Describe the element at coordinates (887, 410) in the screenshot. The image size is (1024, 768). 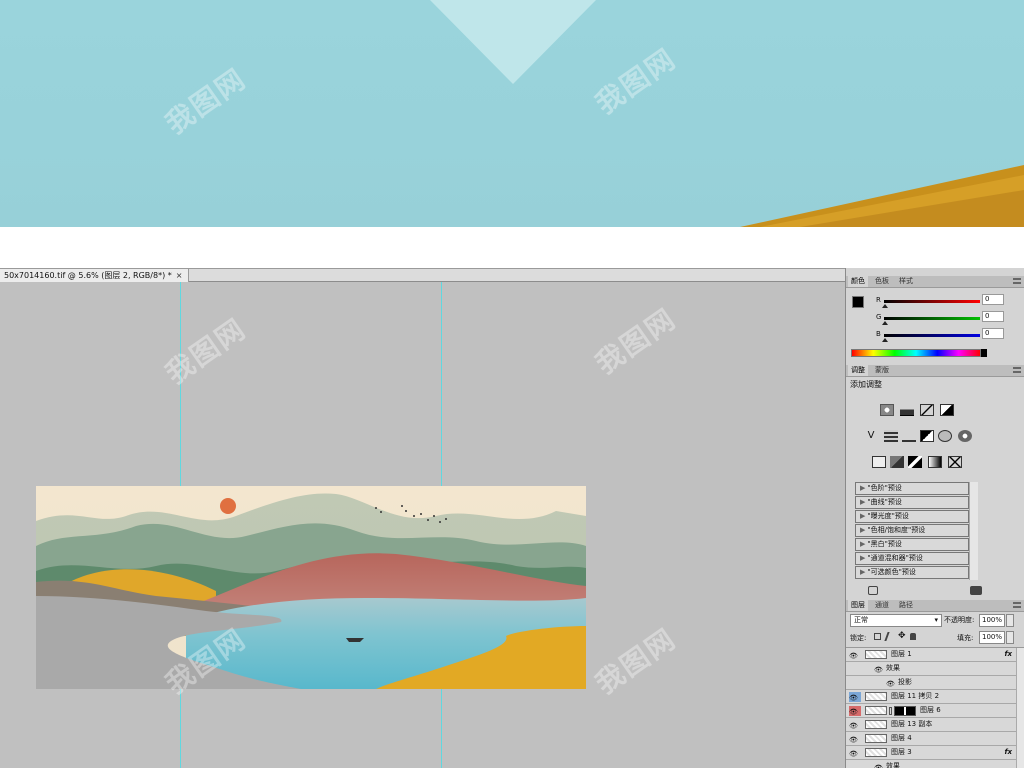
I see `brightness-icon` at that location.